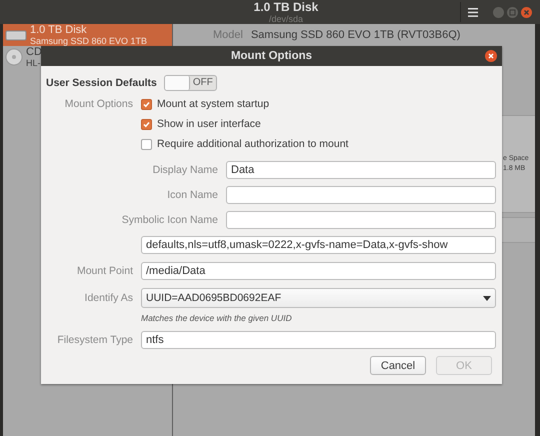 Image resolution: width=540 pixels, height=436 pixels. I want to click on dialog-button: Cancel, so click(398, 365).